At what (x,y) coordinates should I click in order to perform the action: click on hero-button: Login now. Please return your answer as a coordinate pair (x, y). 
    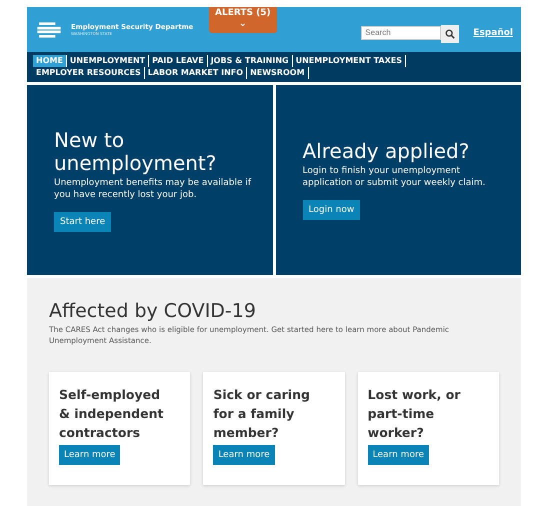
    Looking at the image, I should click on (331, 210).